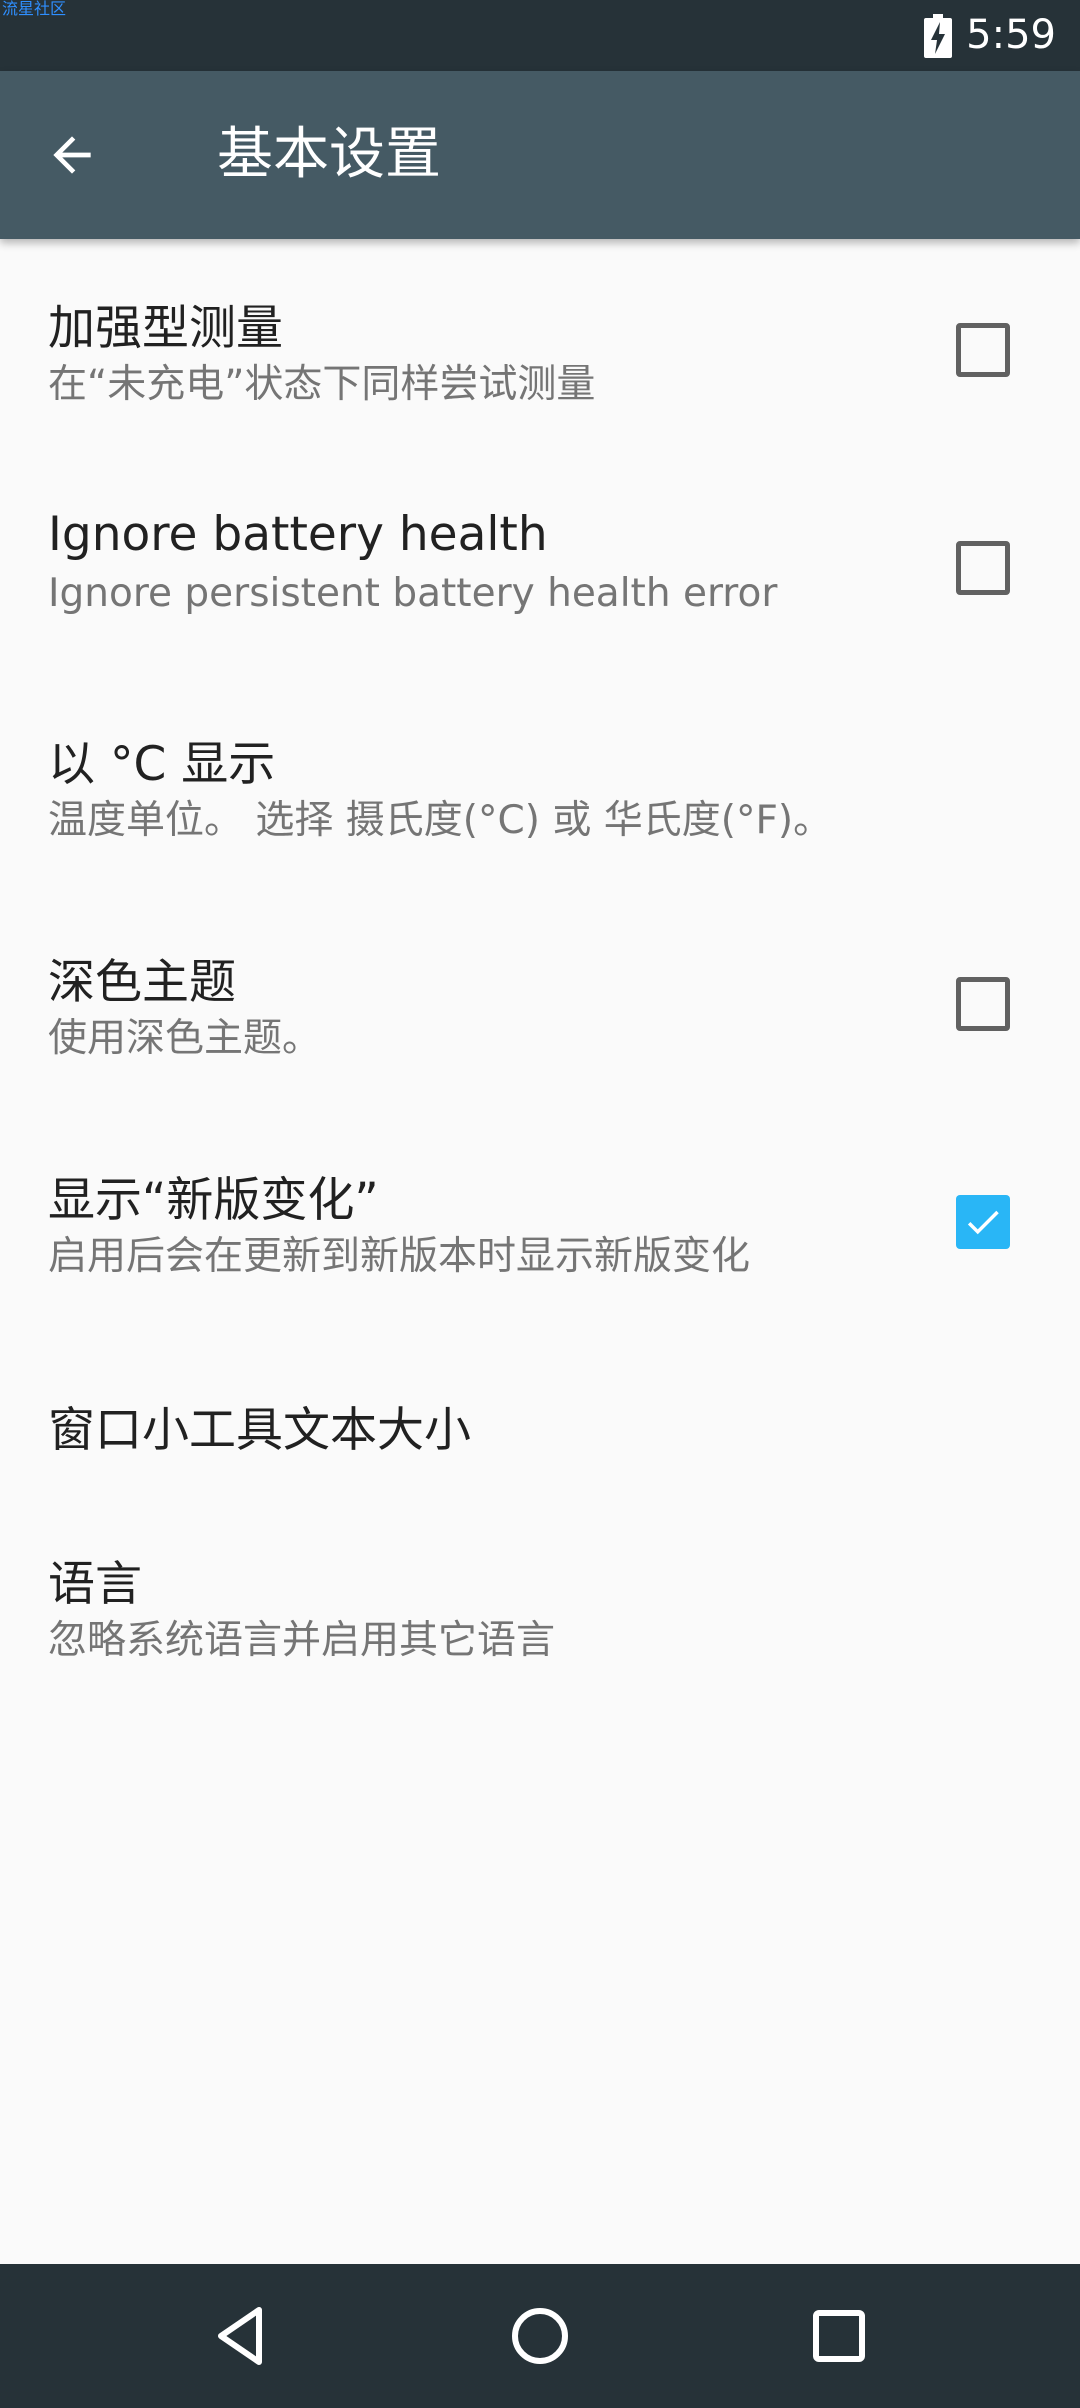 This screenshot has height=2408, width=1080. I want to click on show-changelog-checkbox, so click(983, 1222).